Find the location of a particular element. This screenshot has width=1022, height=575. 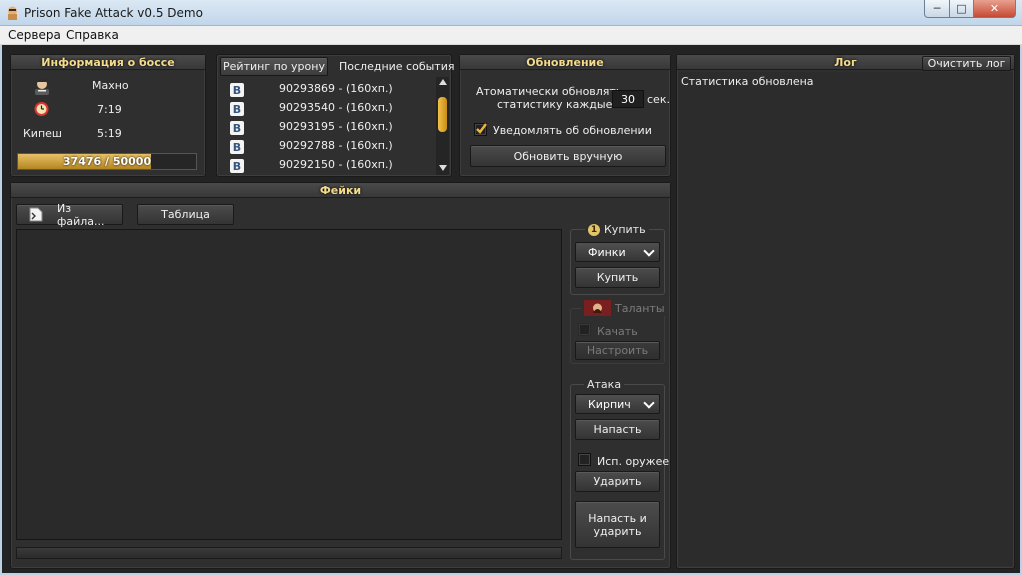

use-weapon-label: Исп. оружее is located at coordinates (633, 461).